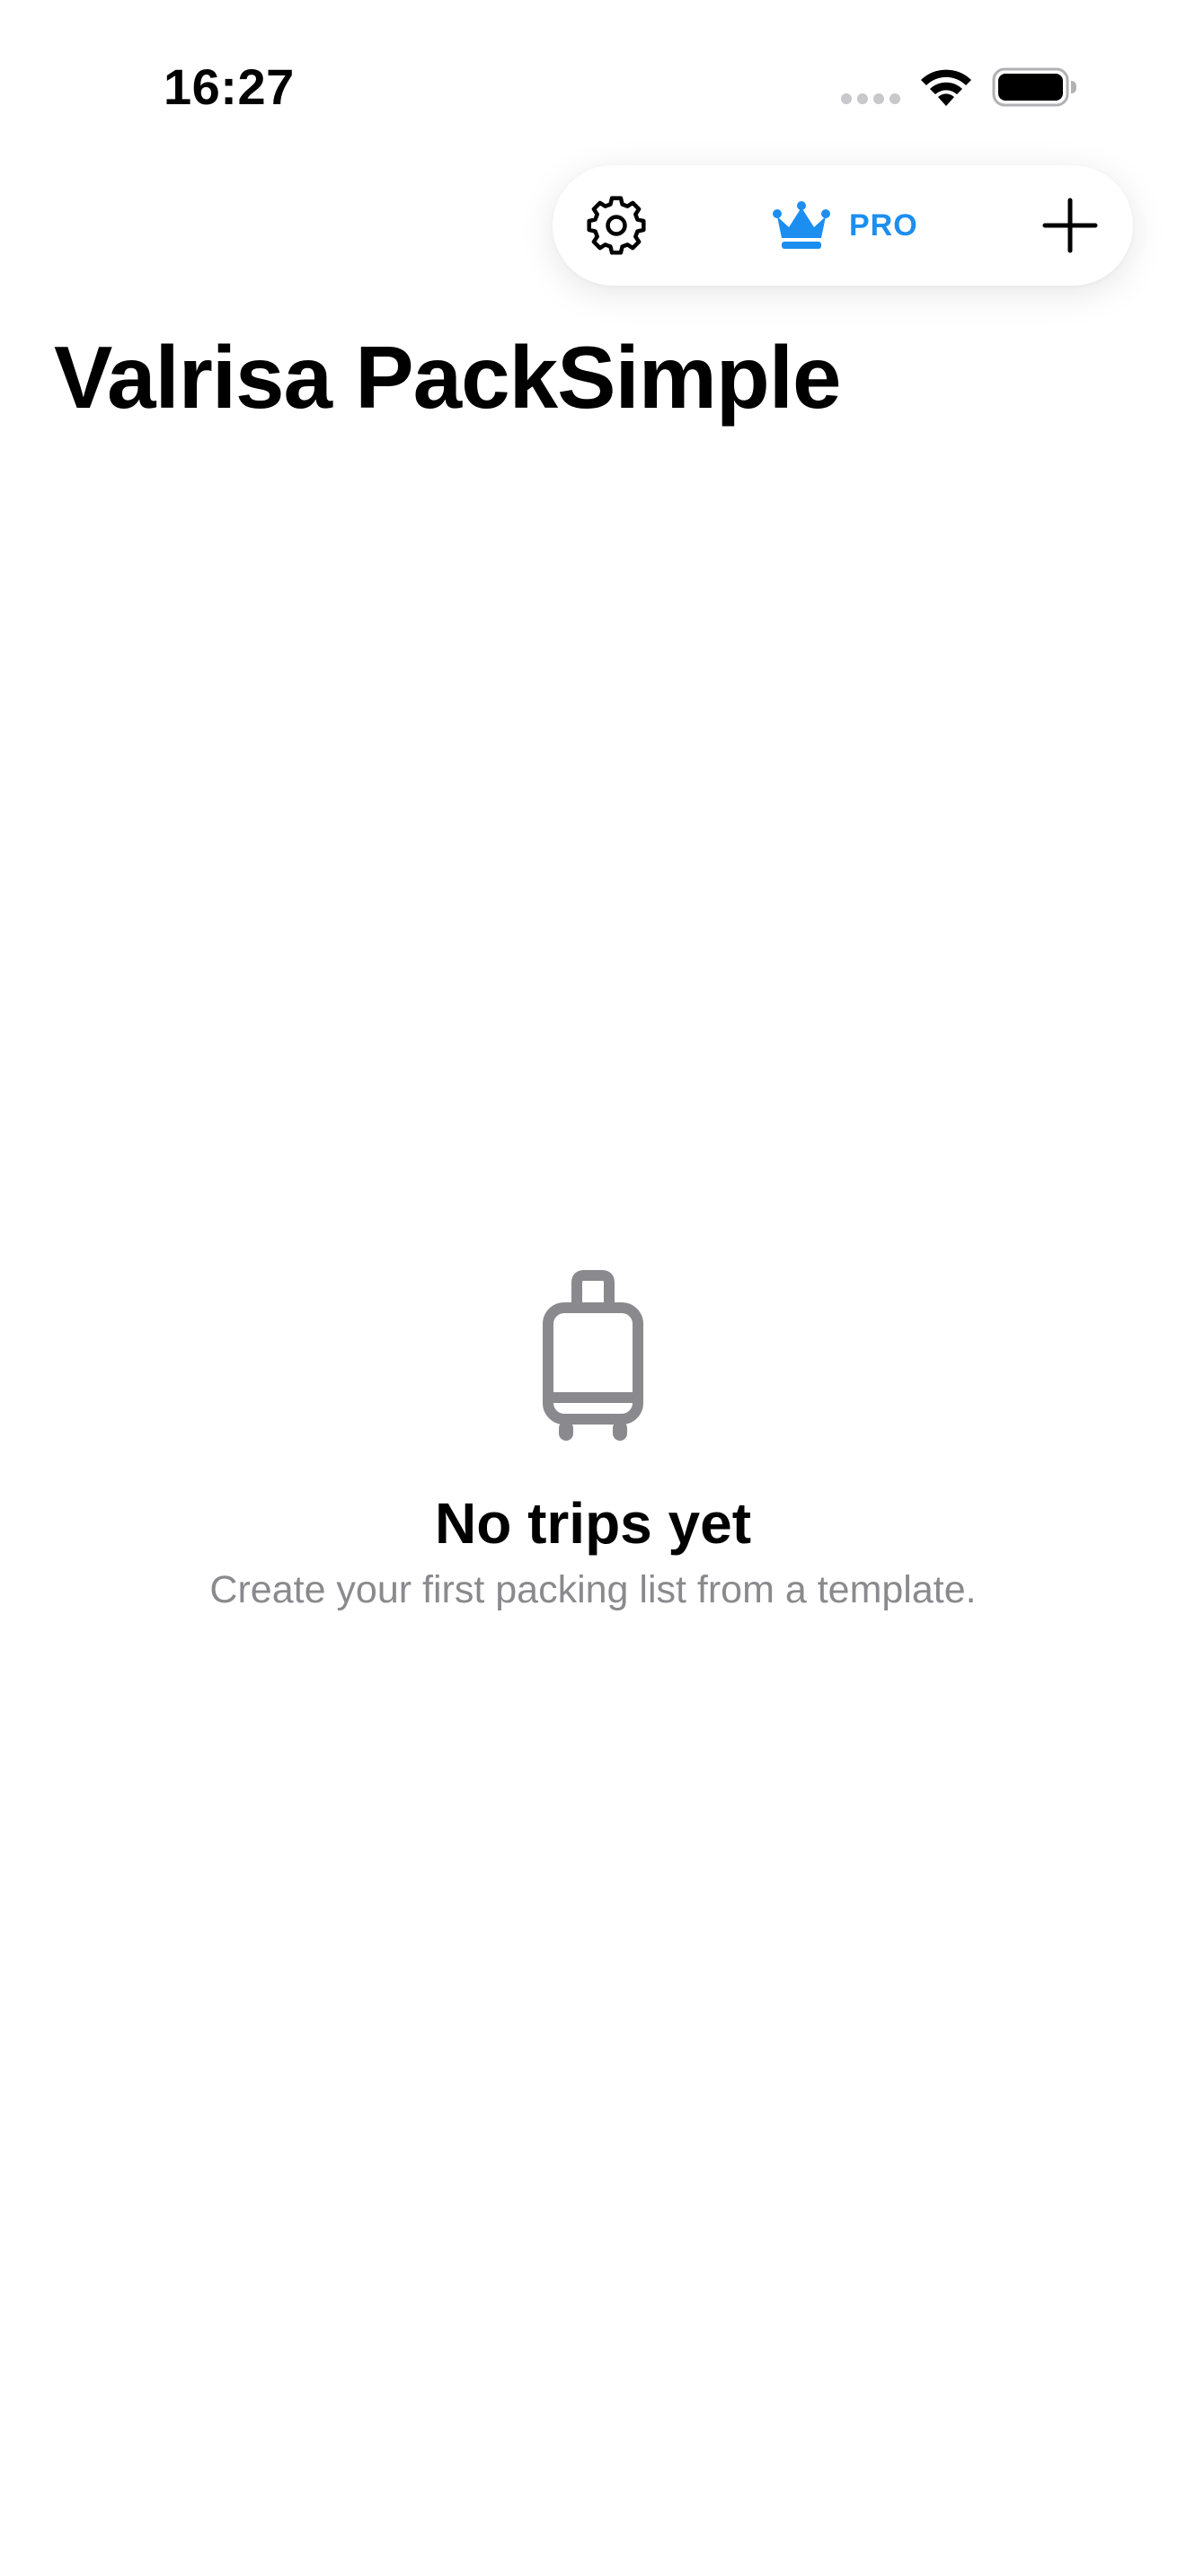 Image resolution: width=1186 pixels, height=2576 pixels. What do you see at coordinates (883, 225) in the screenshot?
I see `pro-label: PRO` at bounding box center [883, 225].